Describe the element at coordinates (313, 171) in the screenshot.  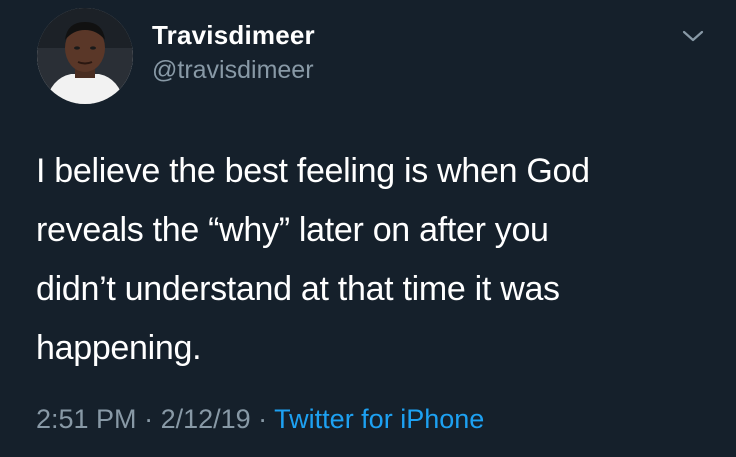
I see `tweet-line: I believe the best feeling is when God` at that location.